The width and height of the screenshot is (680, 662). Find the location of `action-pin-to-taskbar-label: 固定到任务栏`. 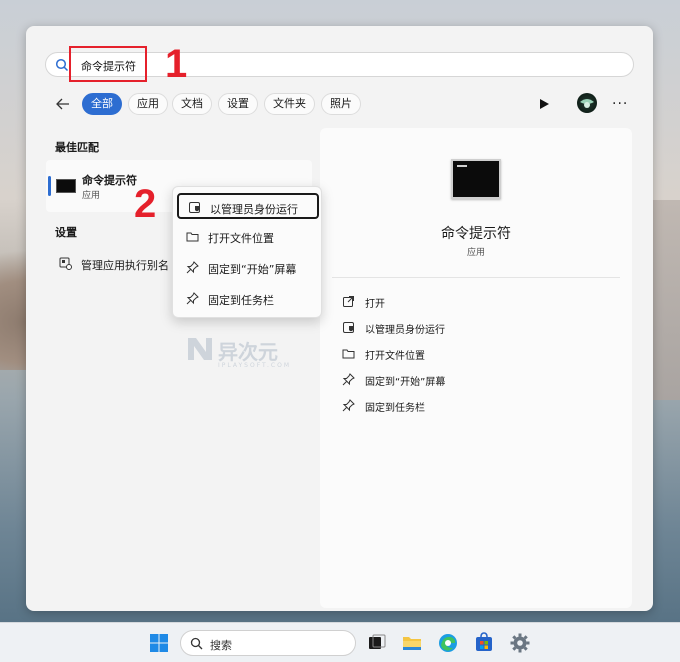

action-pin-to-taskbar-label: 固定到任务栏 is located at coordinates (395, 408).